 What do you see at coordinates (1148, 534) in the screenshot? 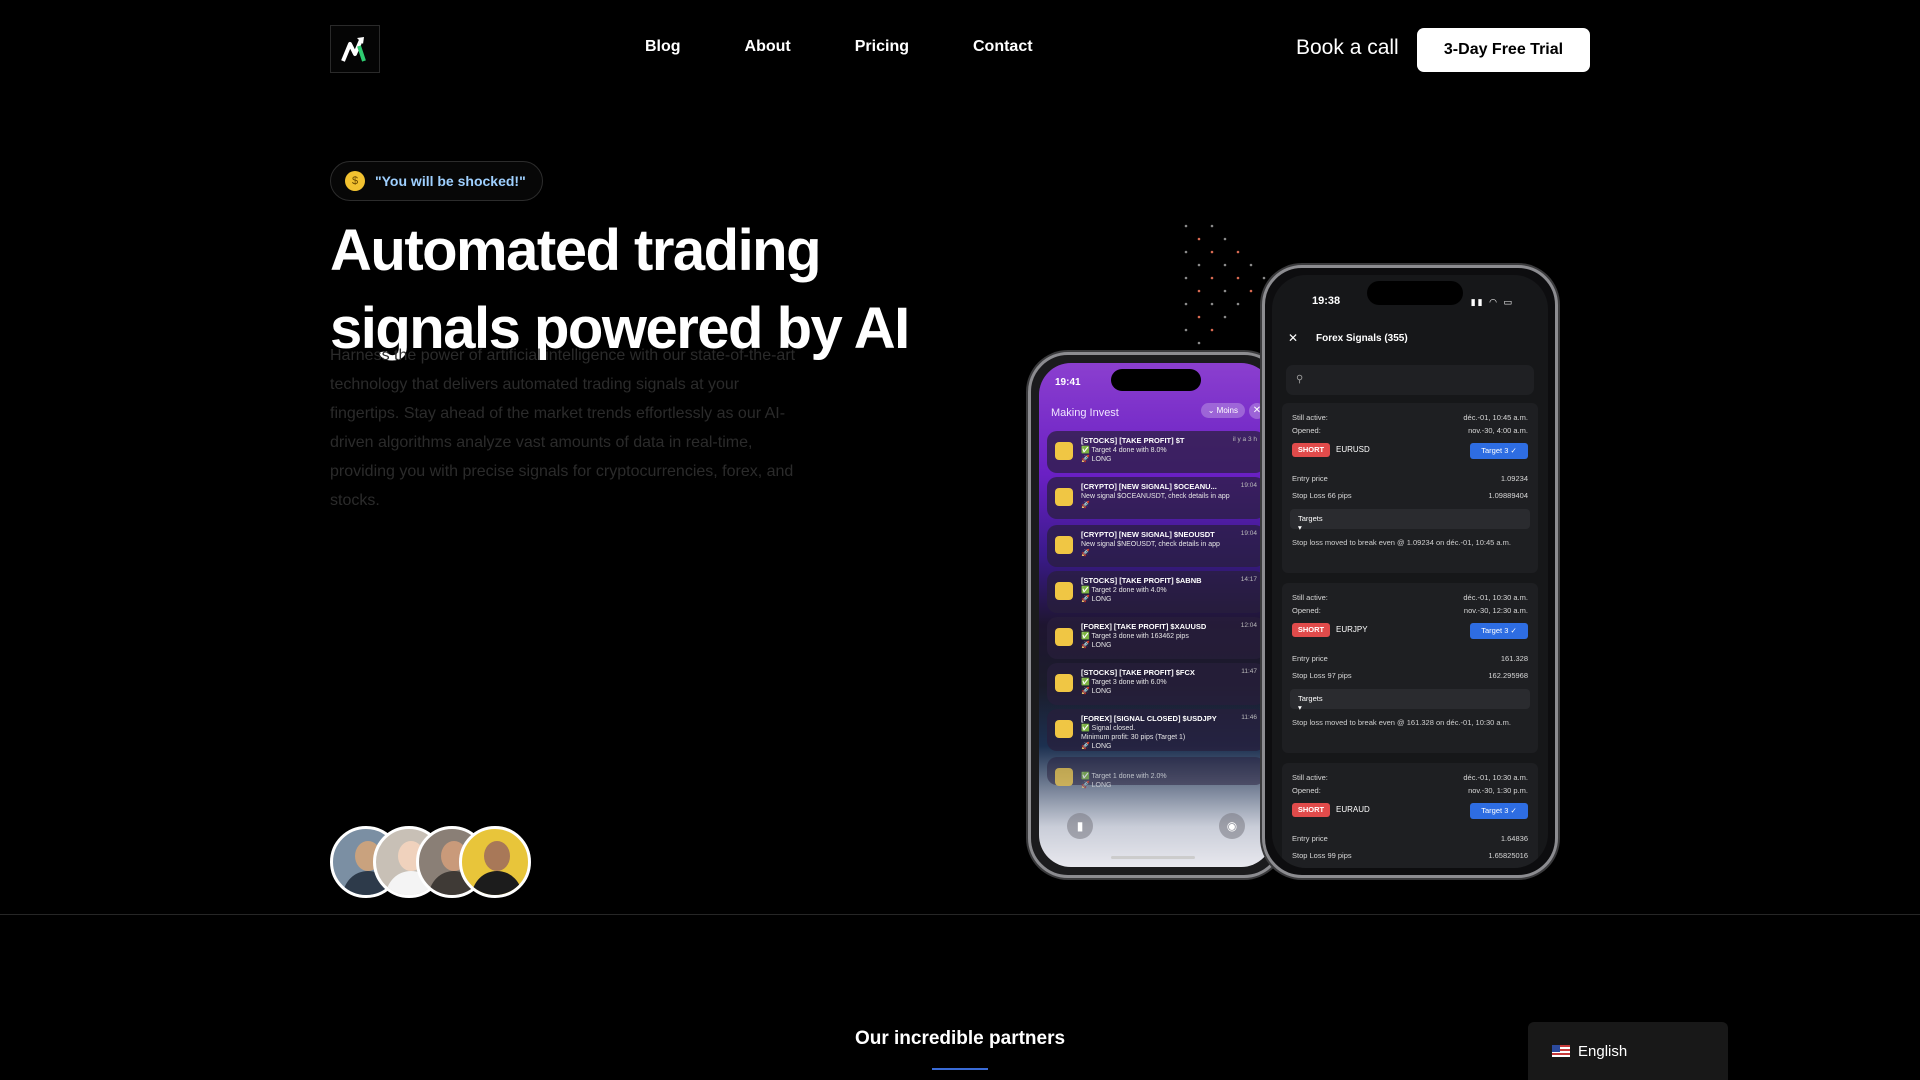
I see `notification-title: [CRYPTO] [NEW SIGNAL] $NEOUSDT` at bounding box center [1148, 534].